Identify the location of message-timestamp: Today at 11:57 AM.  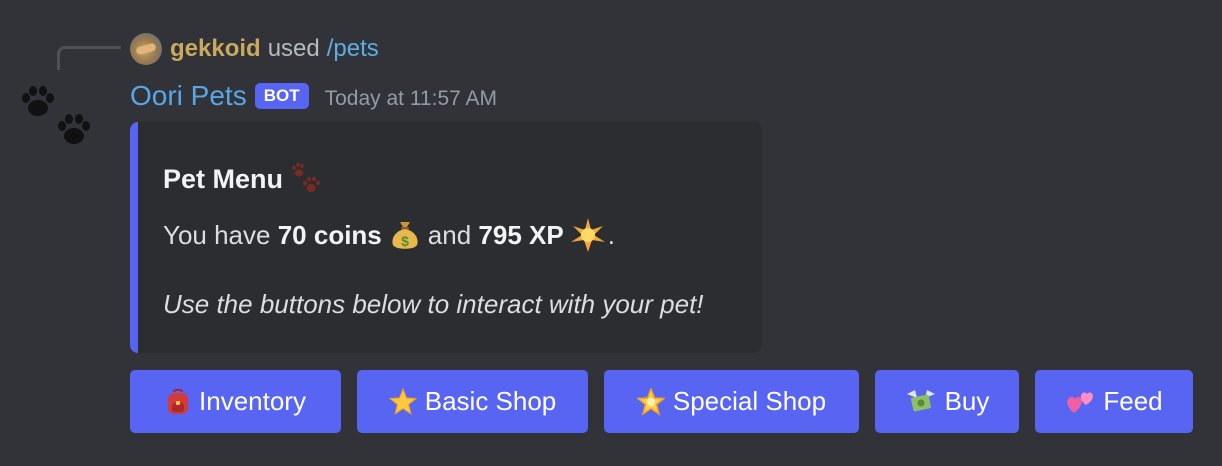
(411, 99).